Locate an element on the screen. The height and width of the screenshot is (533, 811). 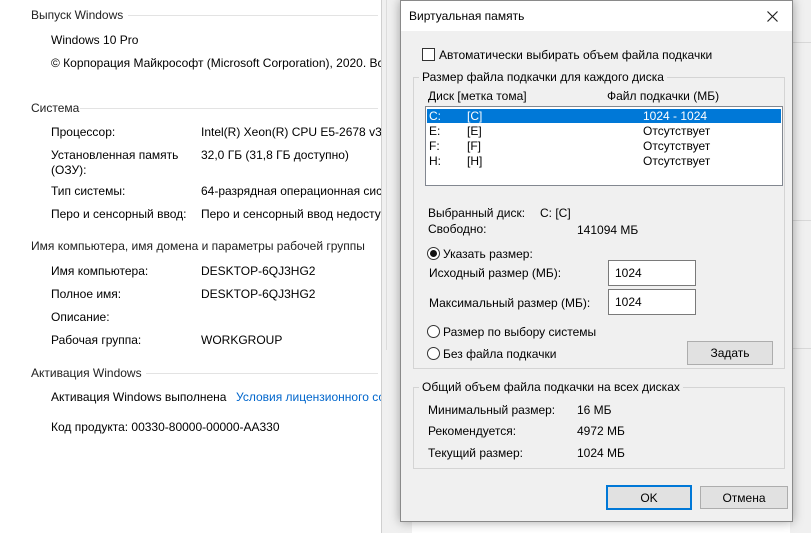
max-size-input: 1024 is located at coordinates (652, 302).